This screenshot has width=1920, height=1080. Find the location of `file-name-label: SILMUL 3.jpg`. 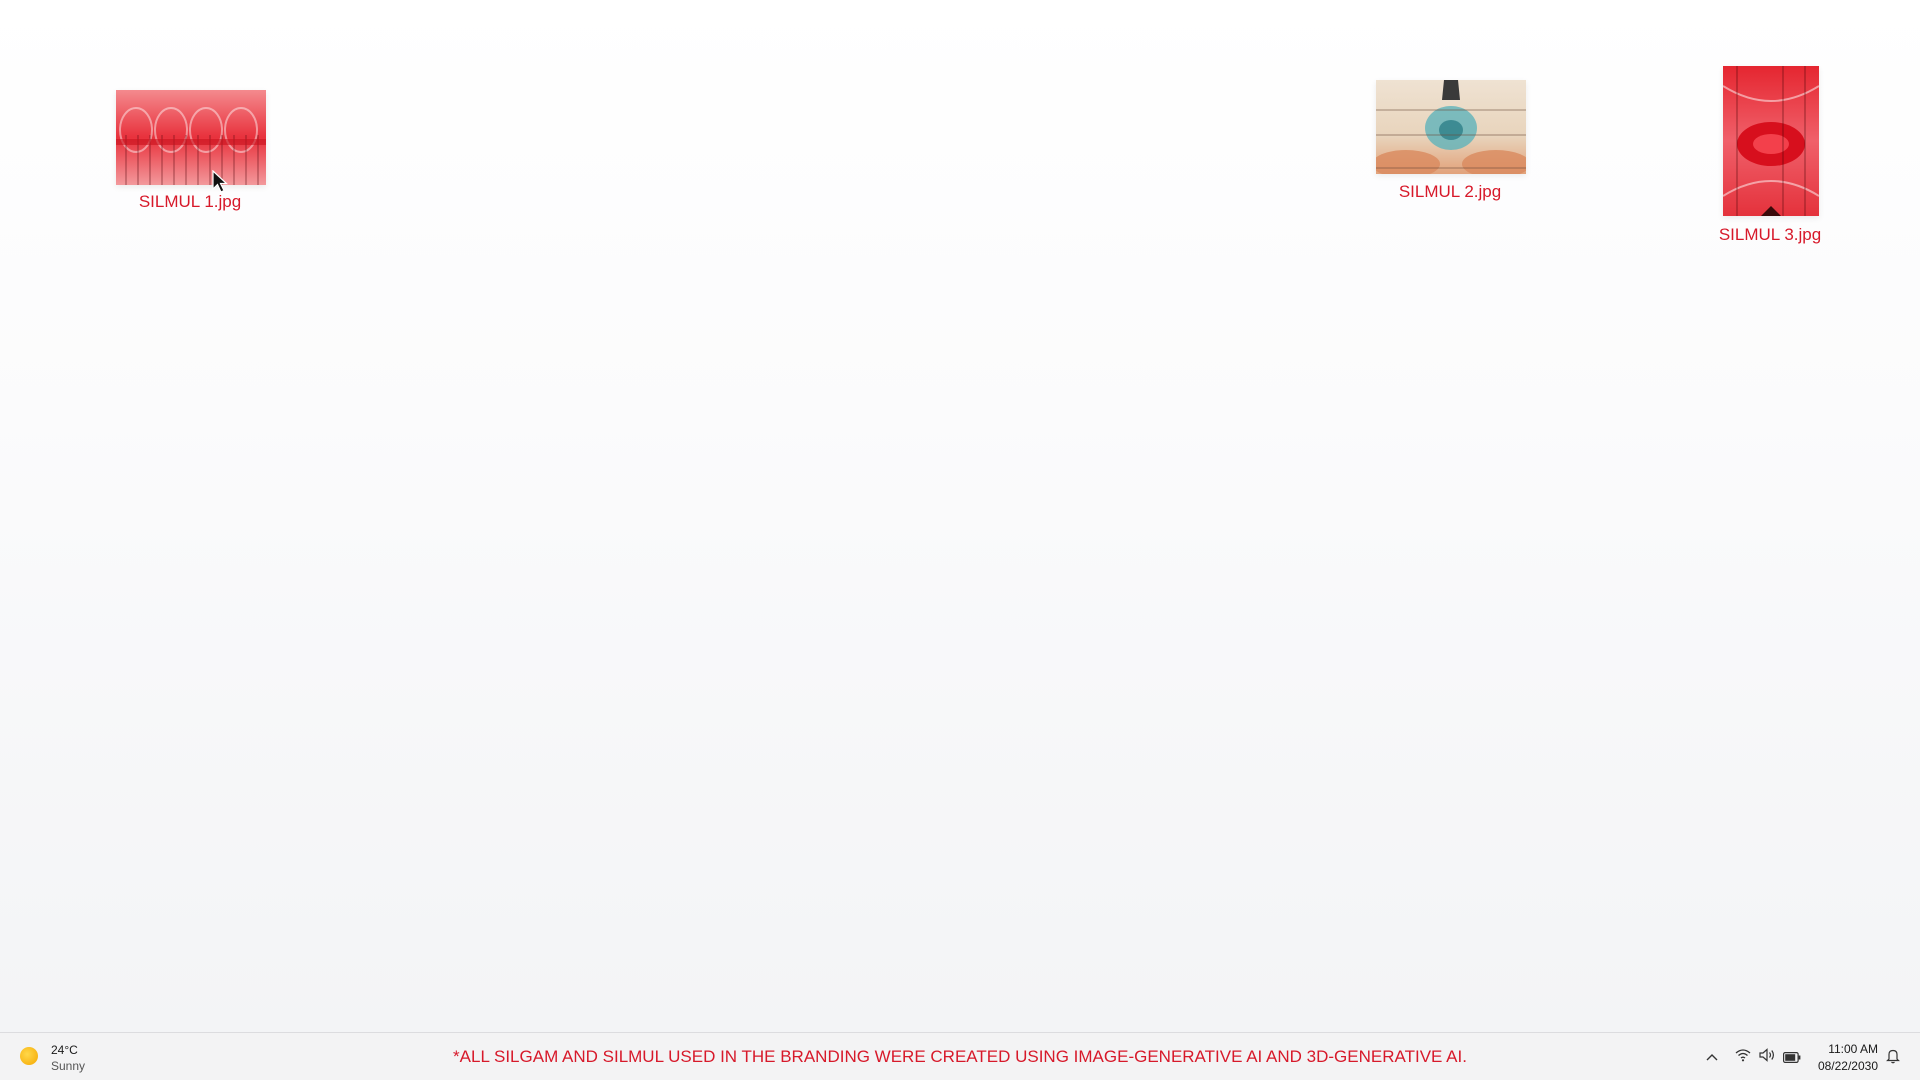

file-name-label: SILMUL 3.jpg is located at coordinates (1770, 234).